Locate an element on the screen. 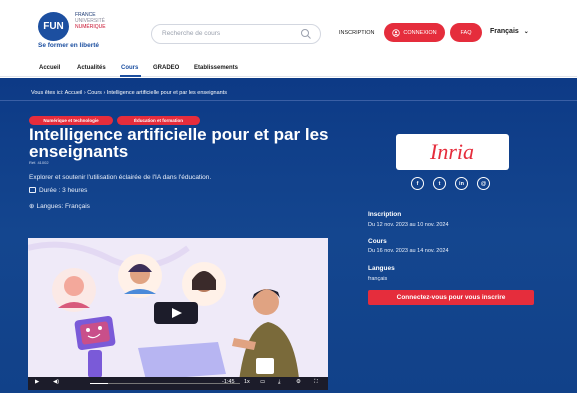 This screenshot has height=393, width=577. playback-speed: 1x is located at coordinates (247, 382).